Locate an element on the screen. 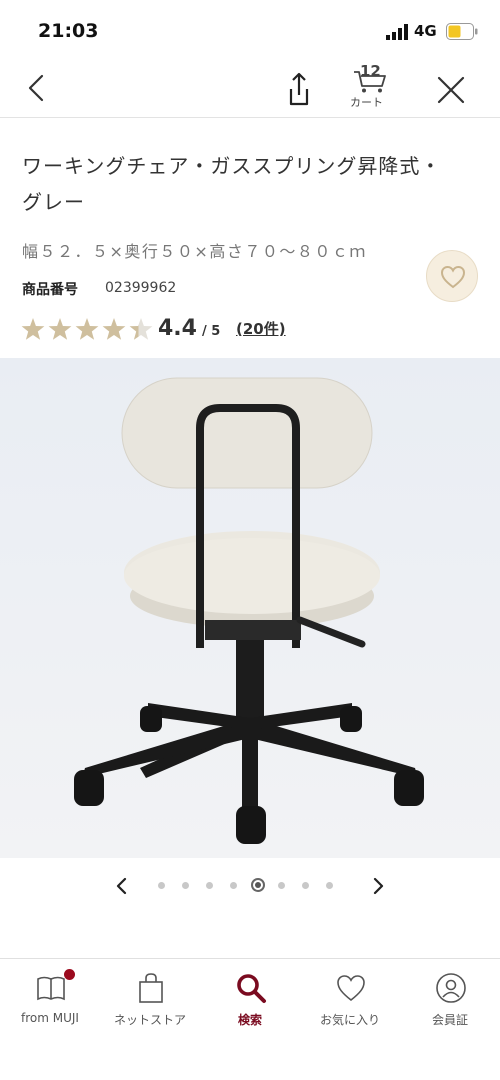 The image size is (500, 1080). battery-icon is located at coordinates (462, 31).